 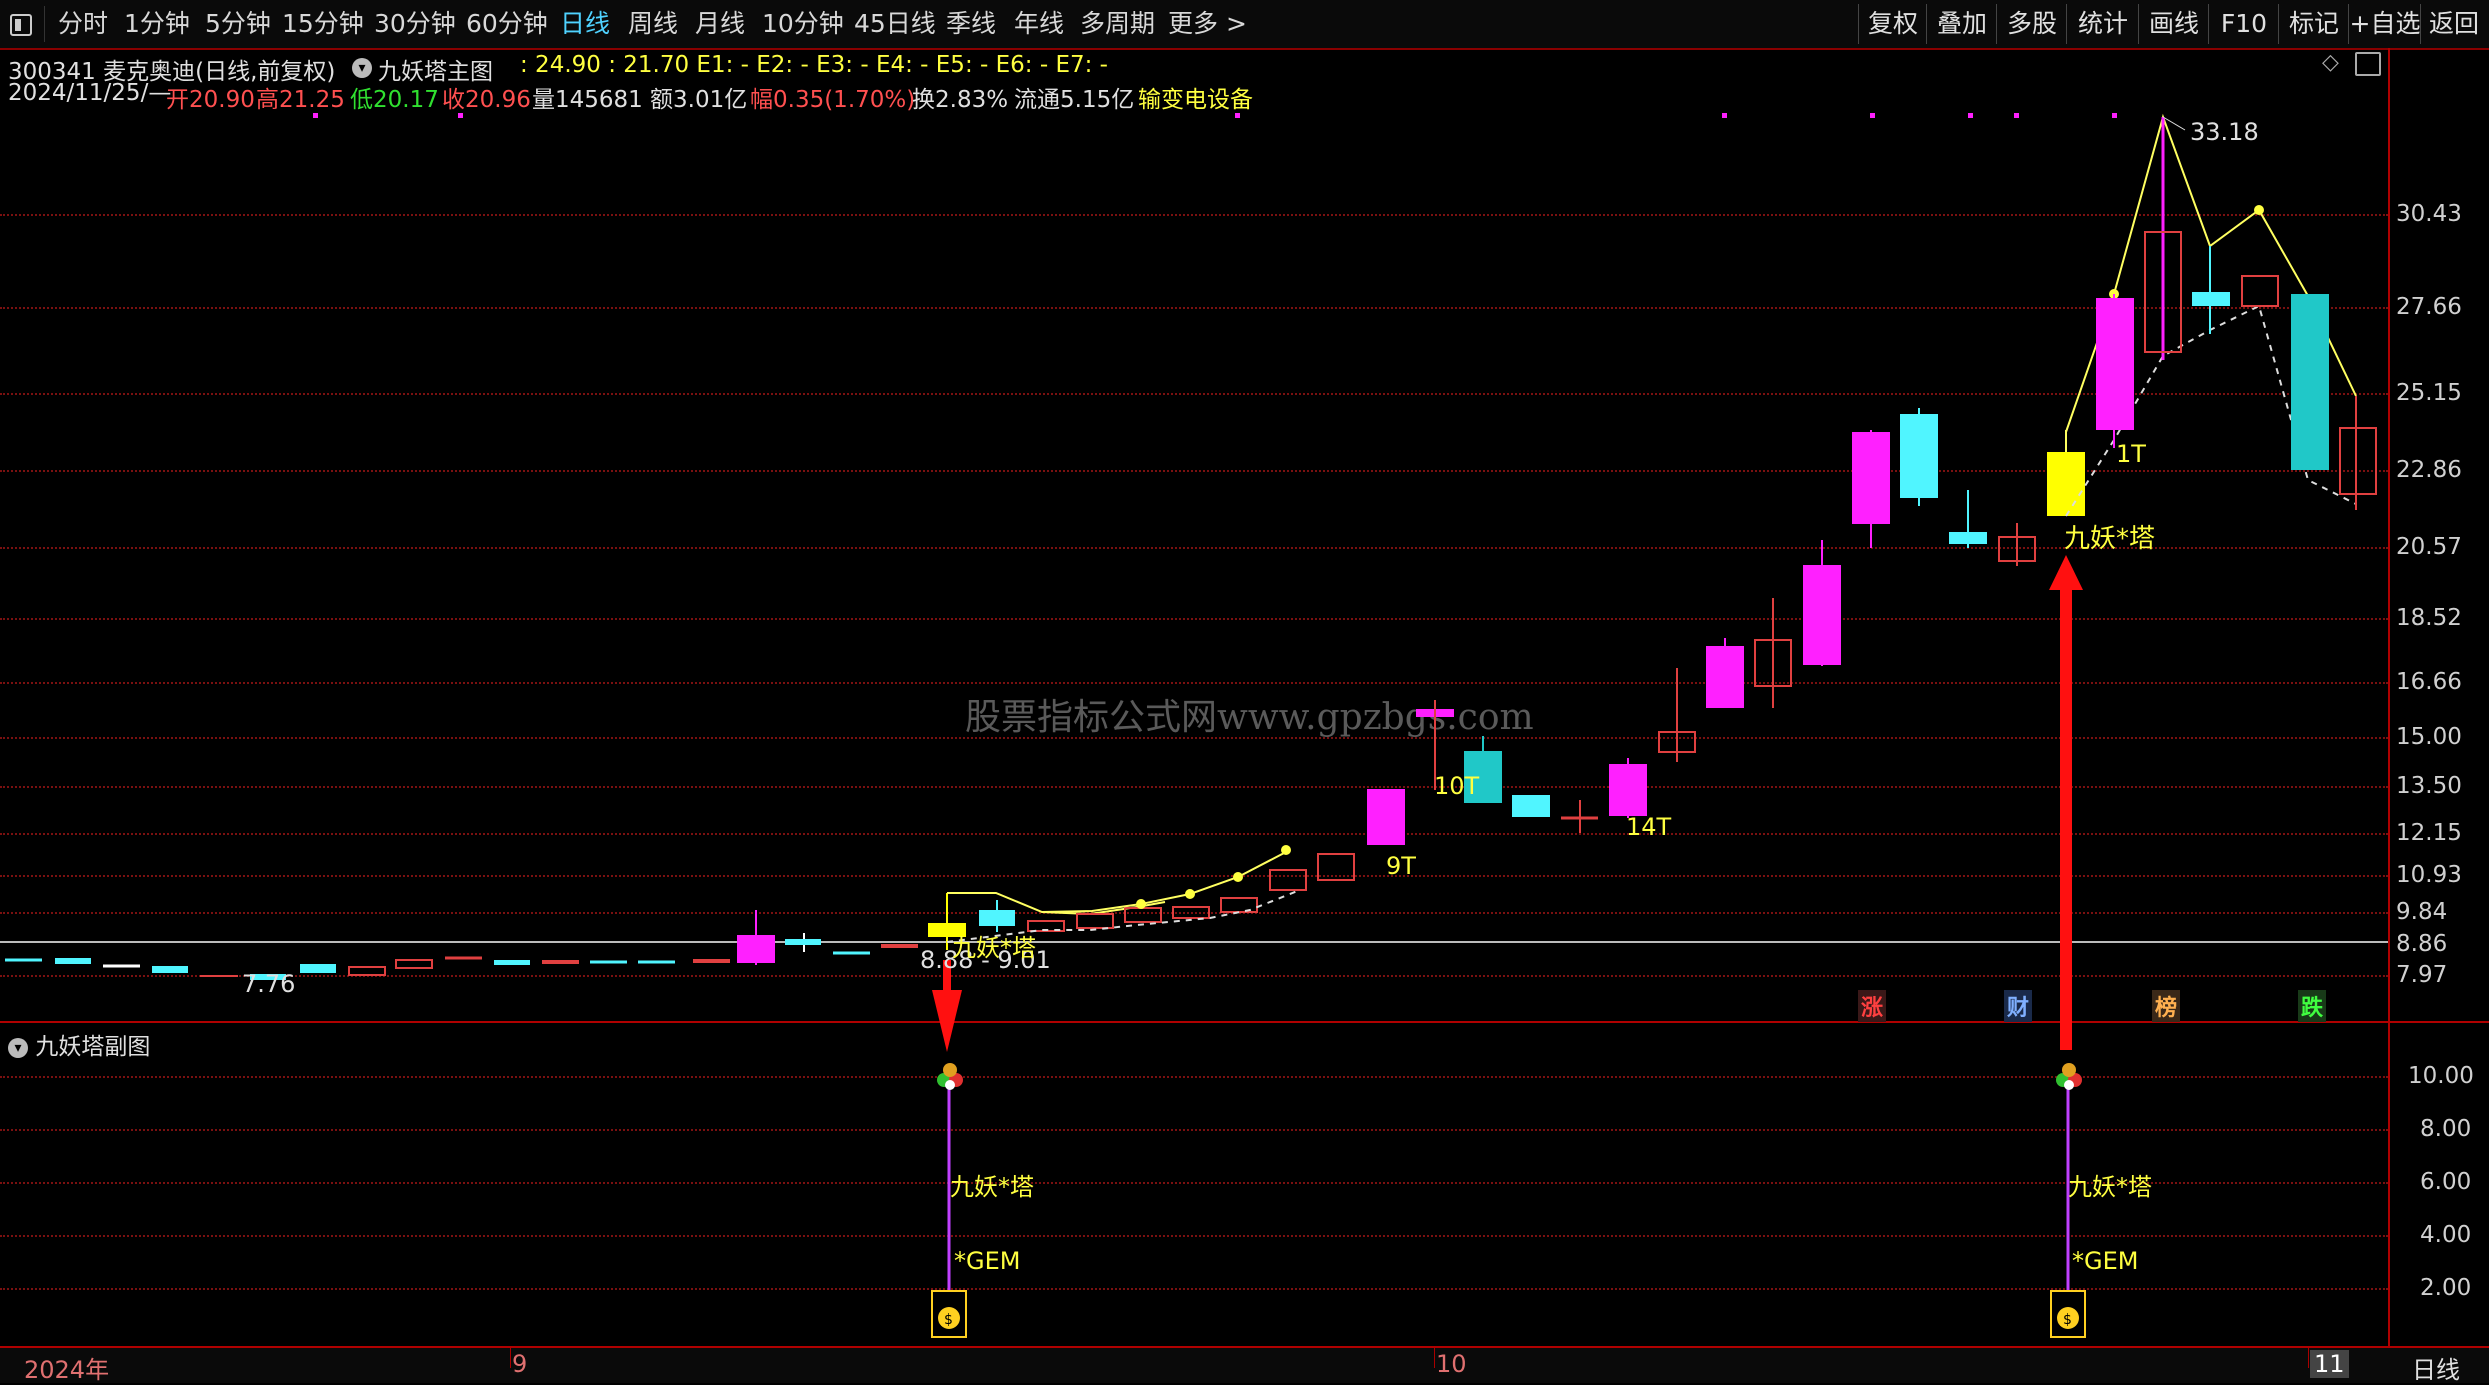 What do you see at coordinates (1215, 115) in the screenshot?
I see `top-marker-dots` at bounding box center [1215, 115].